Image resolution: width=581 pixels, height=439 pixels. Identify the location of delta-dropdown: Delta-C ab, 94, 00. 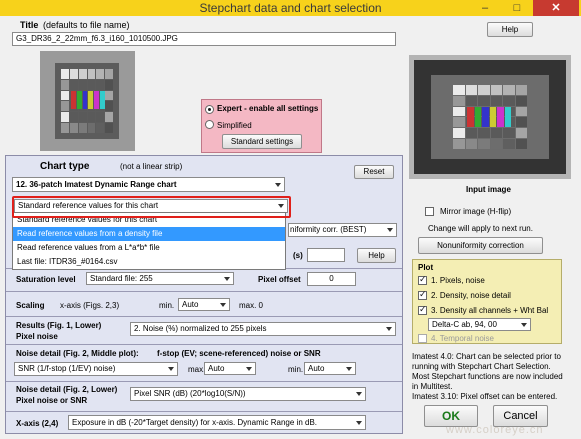
(479, 324).